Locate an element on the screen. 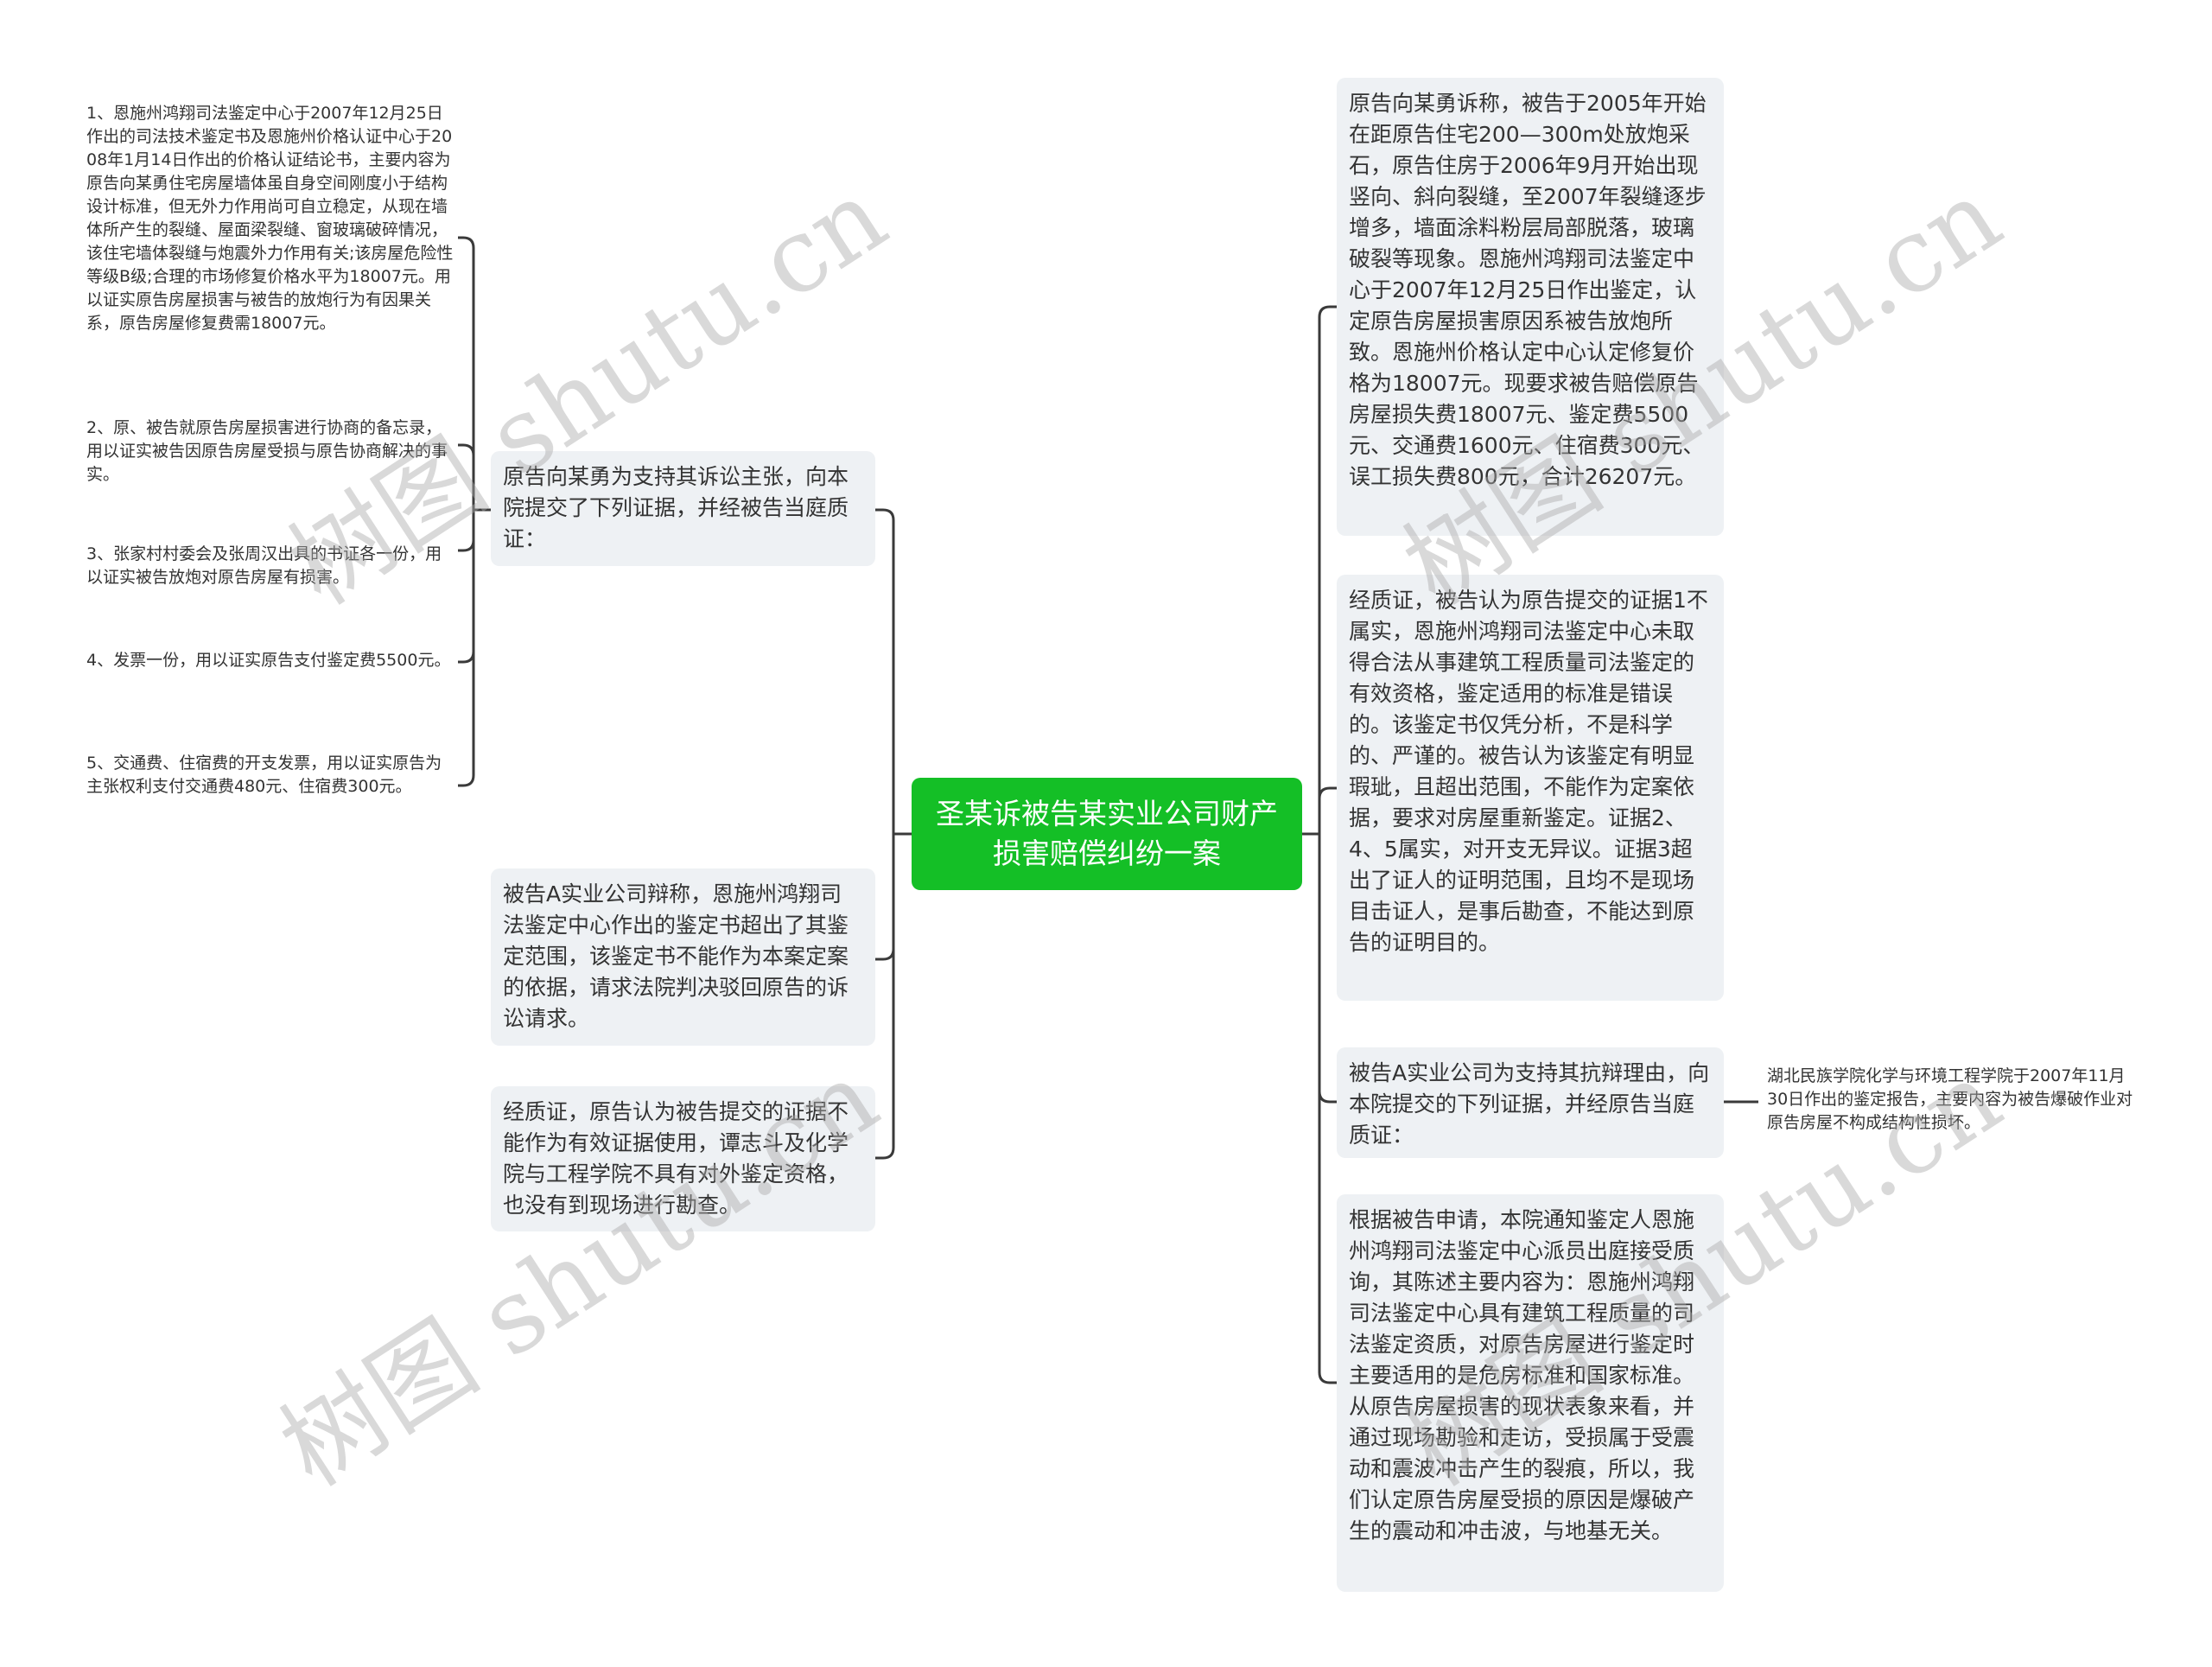 This screenshot has height=1667, width=2212. connector-right-bracket is located at coordinates (1327, 844).